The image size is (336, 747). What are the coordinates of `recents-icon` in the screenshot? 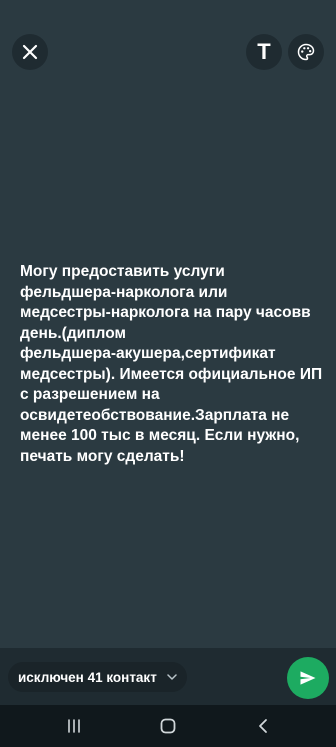 It's located at (74, 726).